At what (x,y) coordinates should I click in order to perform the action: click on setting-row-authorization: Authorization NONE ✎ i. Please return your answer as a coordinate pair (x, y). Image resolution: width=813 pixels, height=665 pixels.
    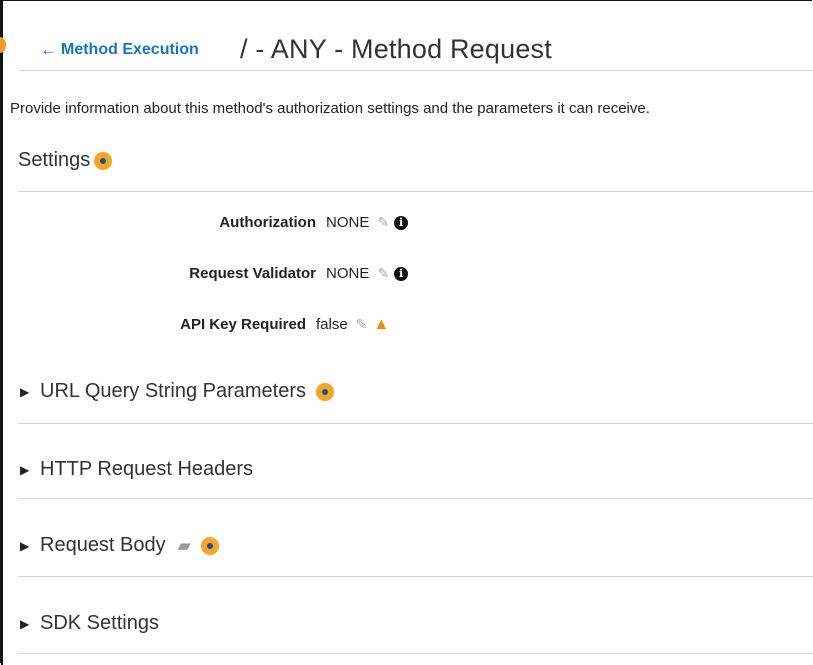
    Looking at the image, I should click on (213, 222).